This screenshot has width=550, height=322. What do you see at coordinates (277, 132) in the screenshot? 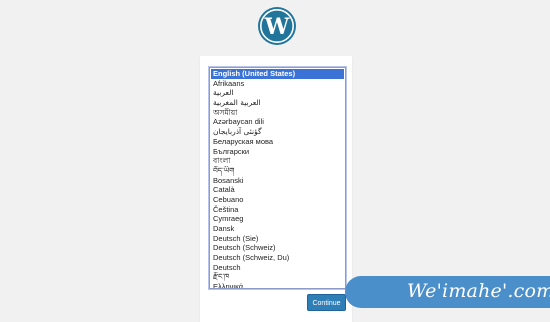
I see `language-option: گؤنئی آذربایجان` at bounding box center [277, 132].